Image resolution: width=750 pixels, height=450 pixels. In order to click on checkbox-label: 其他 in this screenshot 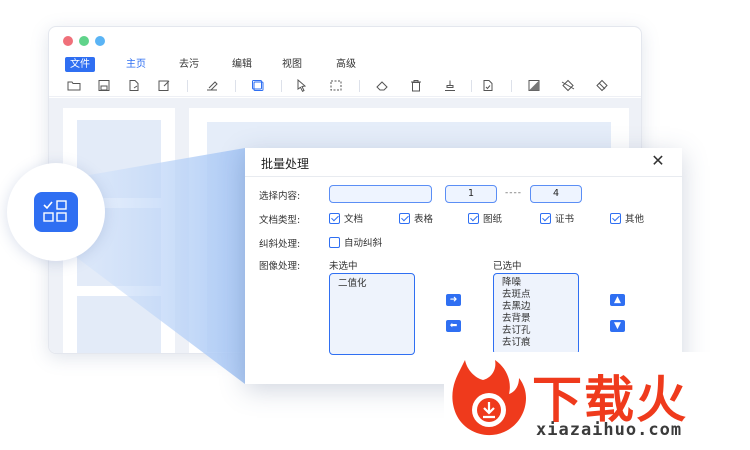, I will do `click(635, 219)`.